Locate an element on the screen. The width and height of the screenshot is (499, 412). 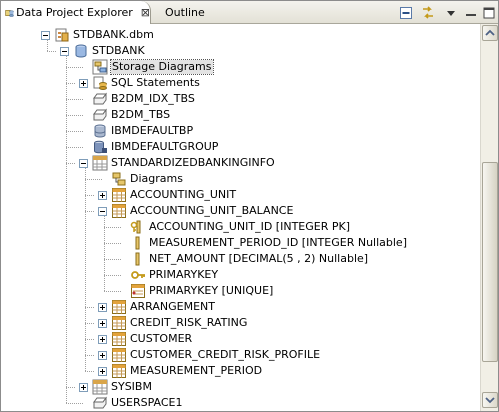
diagram-icon is located at coordinates (119, 179).